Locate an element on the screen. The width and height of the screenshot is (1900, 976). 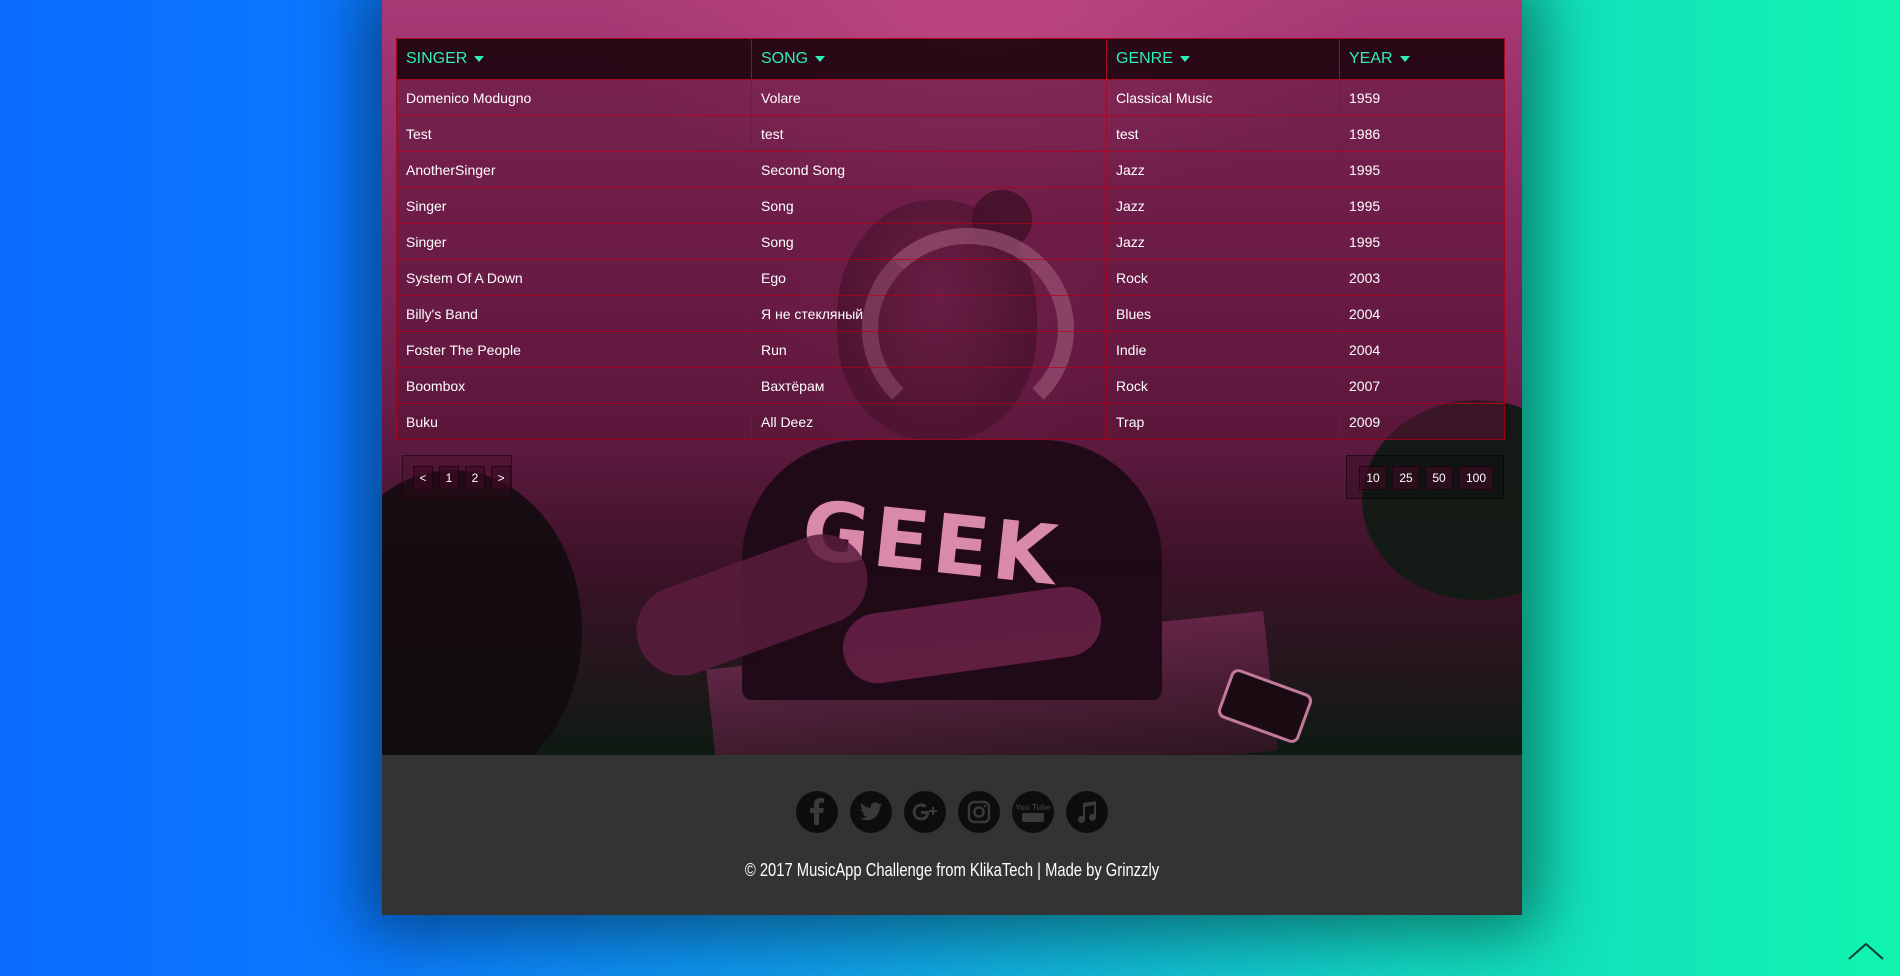
next-page-button: > is located at coordinates (501, 478).